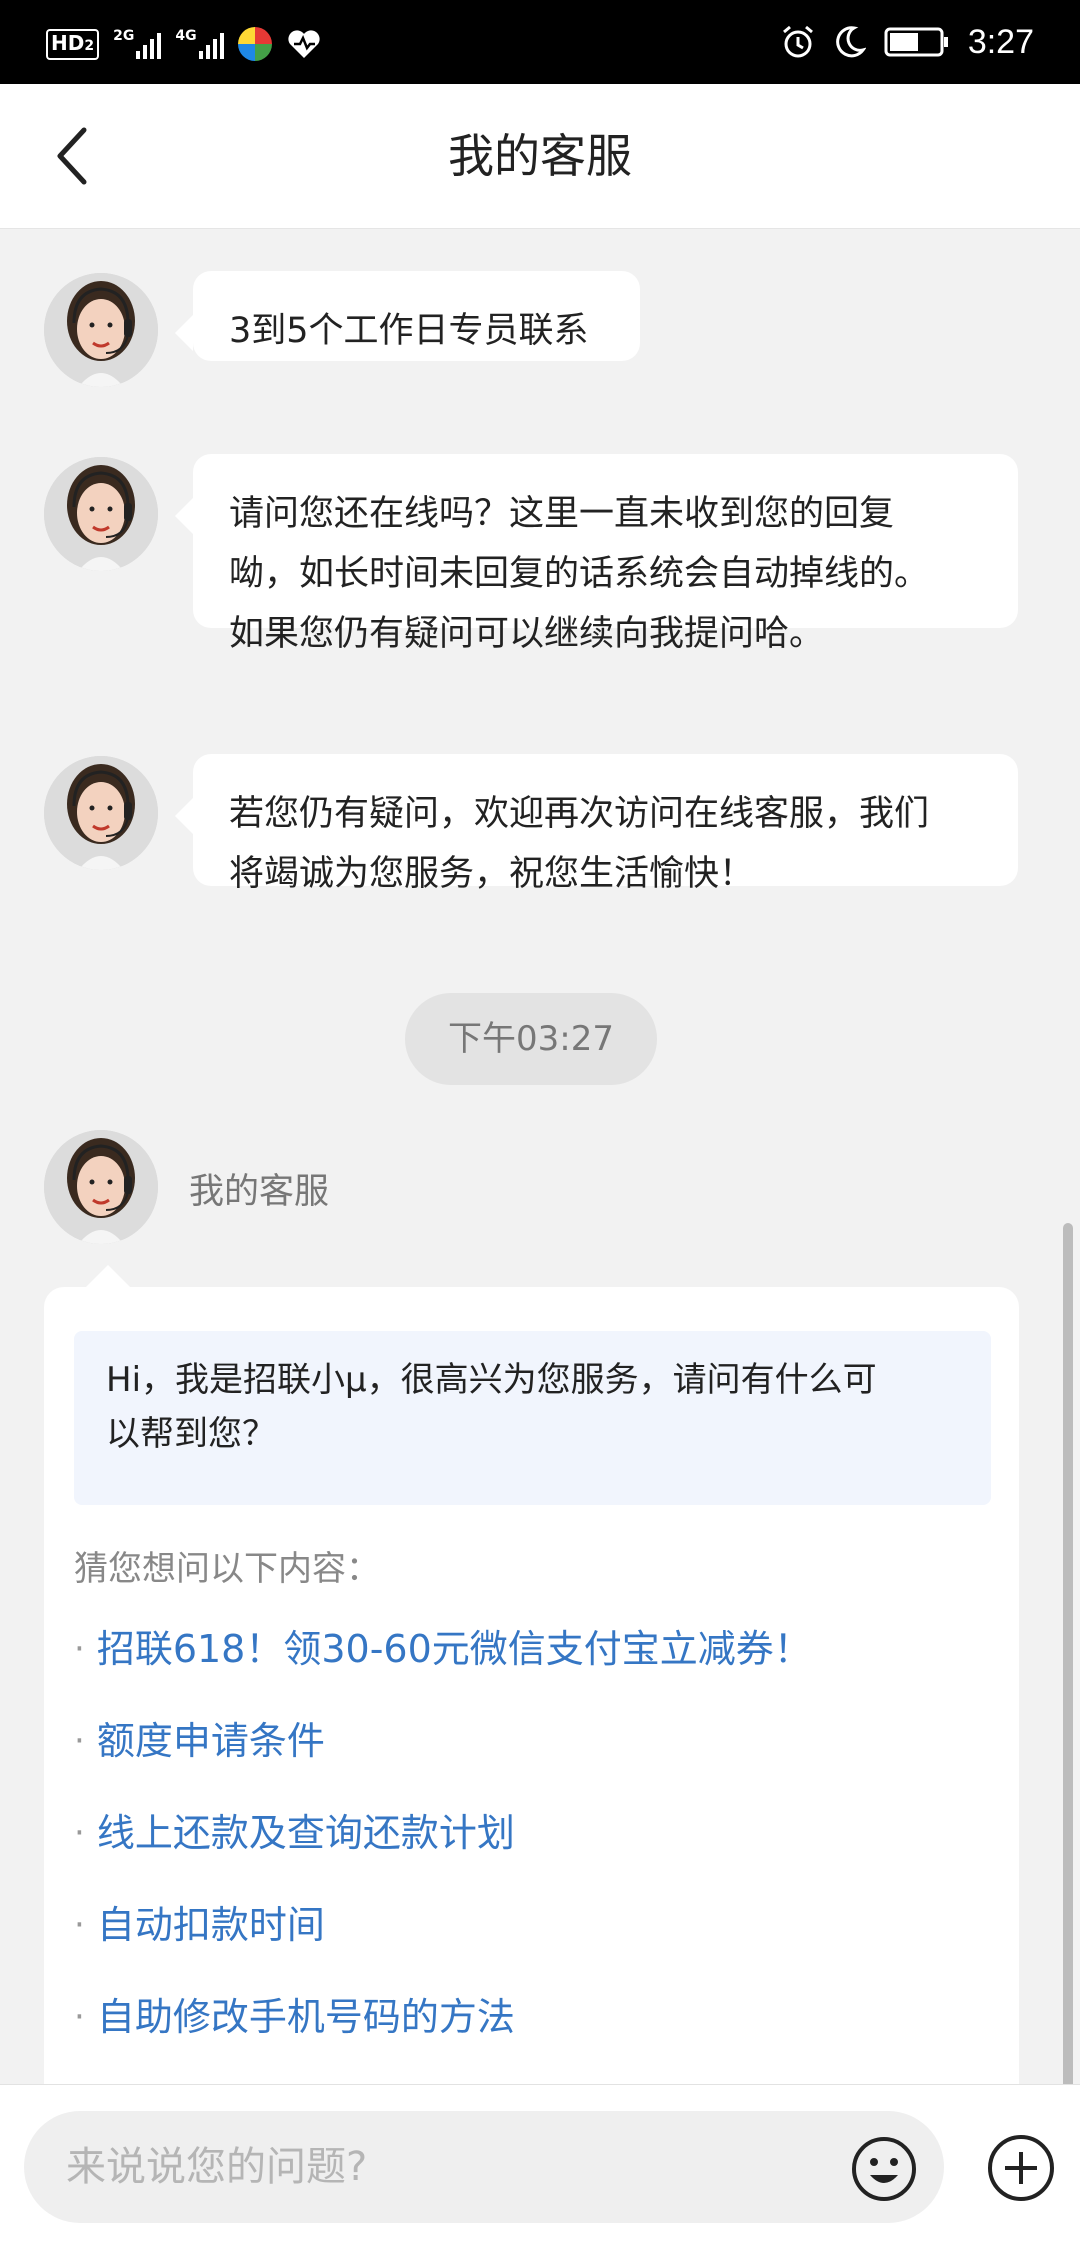 This screenshot has width=1080, height=2245. I want to click on message-input, so click(484, 2167).